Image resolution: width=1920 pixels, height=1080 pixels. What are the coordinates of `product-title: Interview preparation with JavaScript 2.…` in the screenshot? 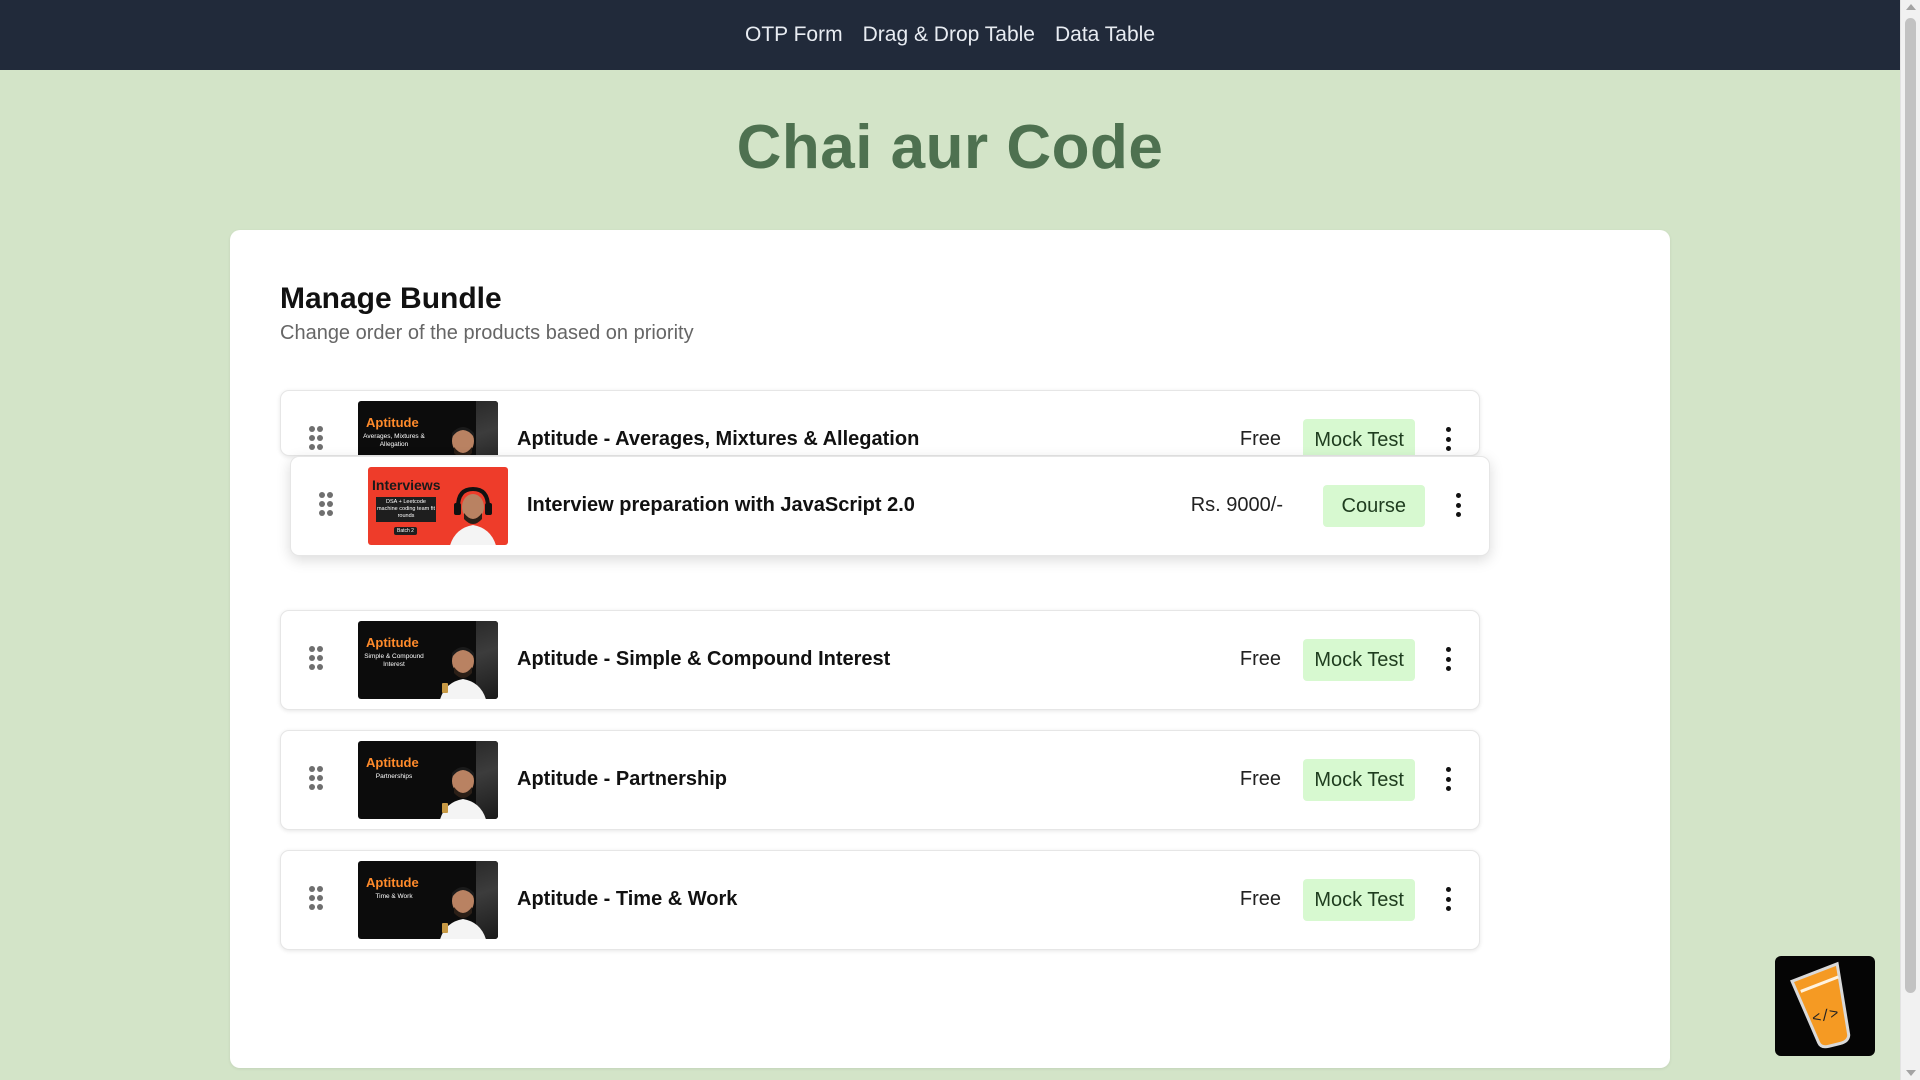 It's located at (721, 505).